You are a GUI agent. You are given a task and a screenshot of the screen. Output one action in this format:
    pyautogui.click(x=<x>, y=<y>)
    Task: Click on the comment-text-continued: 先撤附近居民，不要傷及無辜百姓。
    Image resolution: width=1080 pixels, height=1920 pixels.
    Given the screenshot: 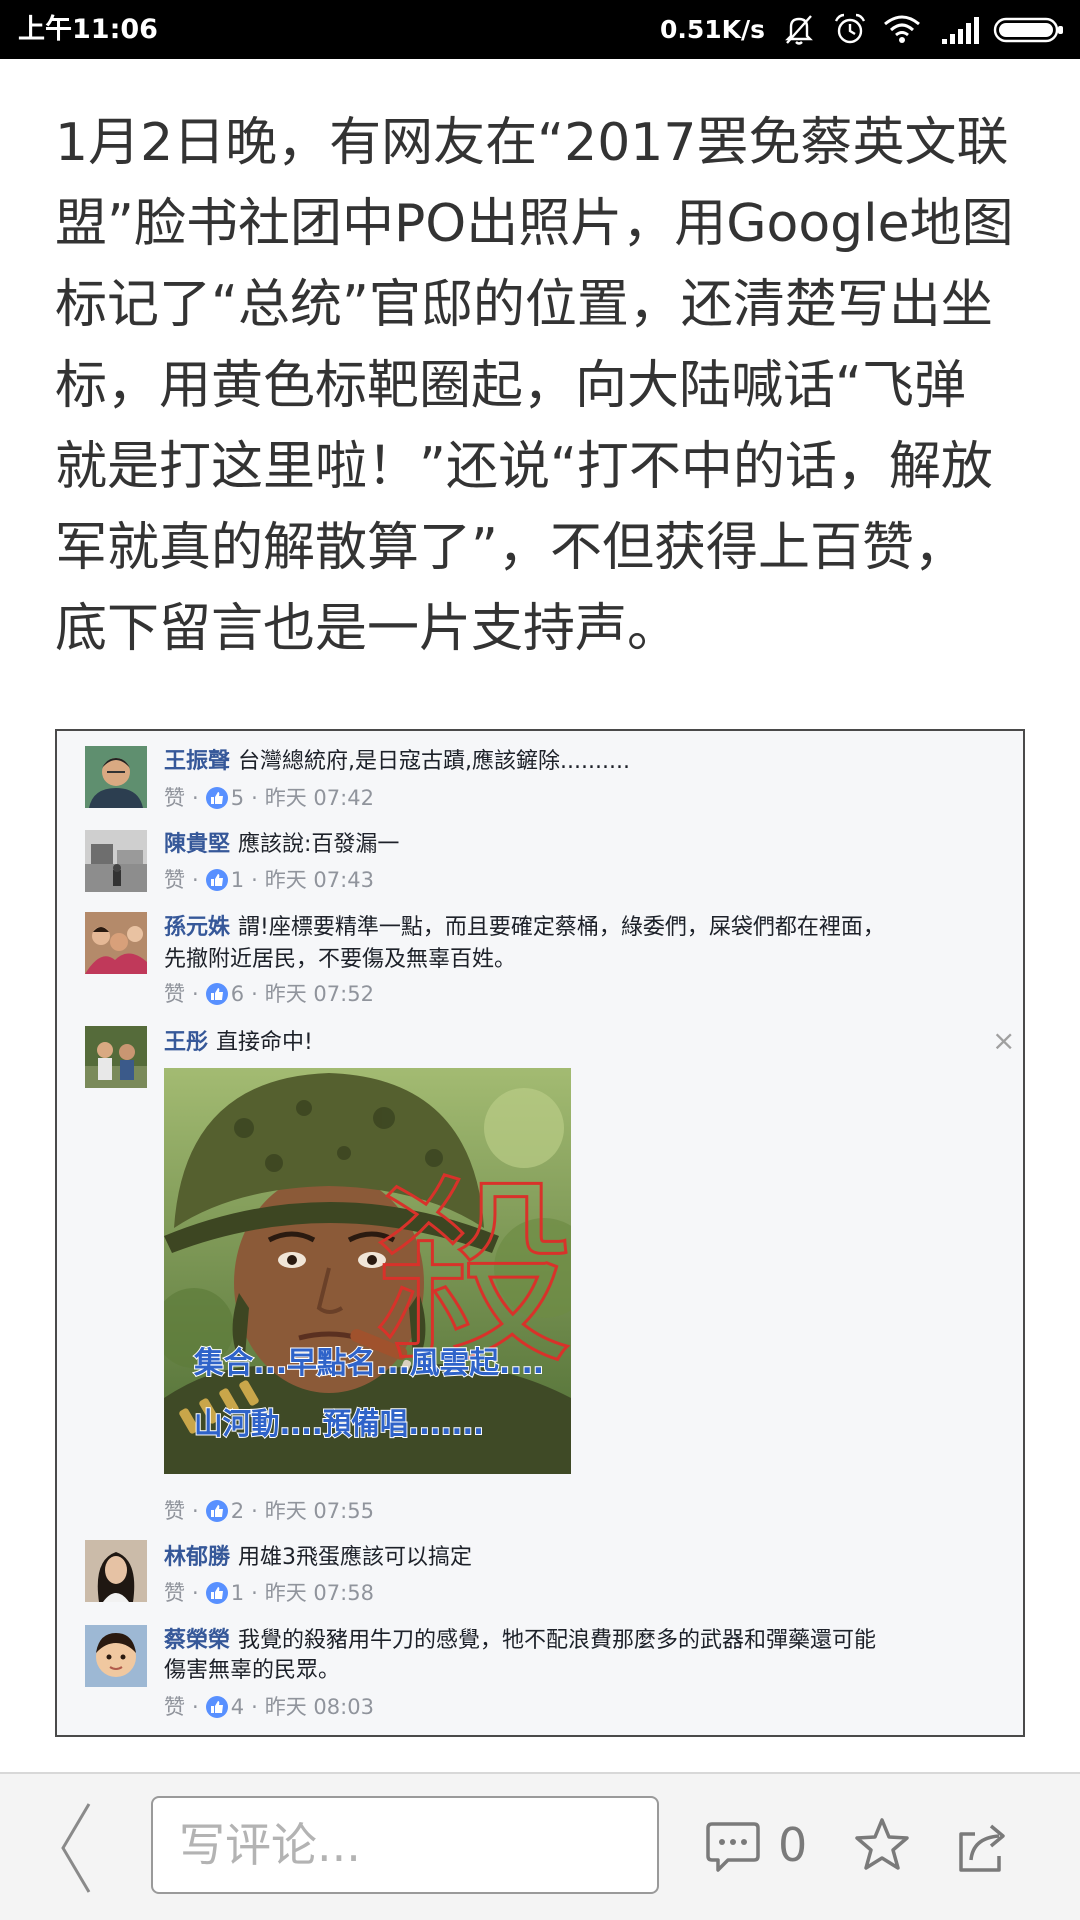 What is the action you would take?
    pyautogui.click(x=340, y=959)
    